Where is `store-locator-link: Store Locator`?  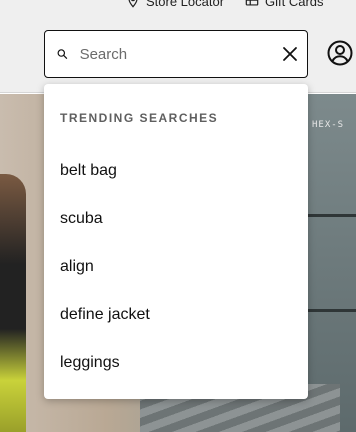 store-locator-link: Store Locator is located at coordinates (175, 4).